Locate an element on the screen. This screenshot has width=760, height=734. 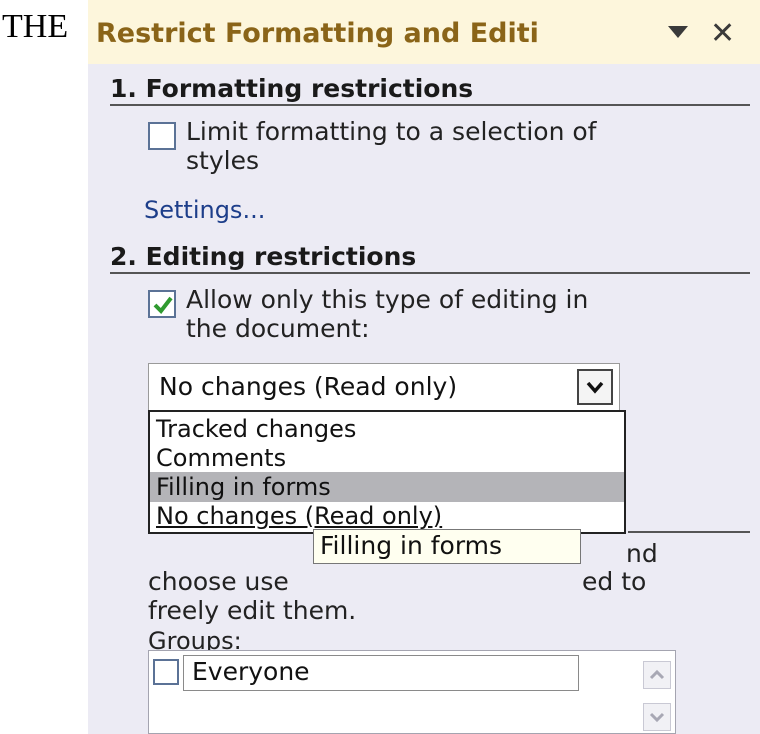
close-icon: ✕ is located at coordinates (722, 33).